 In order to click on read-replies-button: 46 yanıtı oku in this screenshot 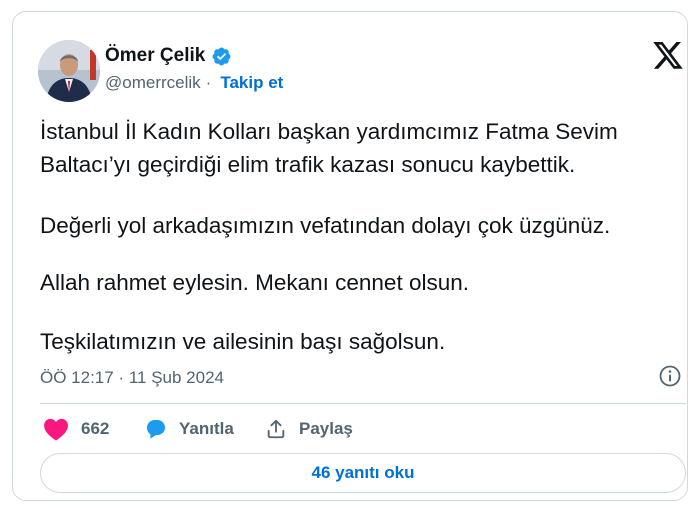, I will do `click(363, 473)`.